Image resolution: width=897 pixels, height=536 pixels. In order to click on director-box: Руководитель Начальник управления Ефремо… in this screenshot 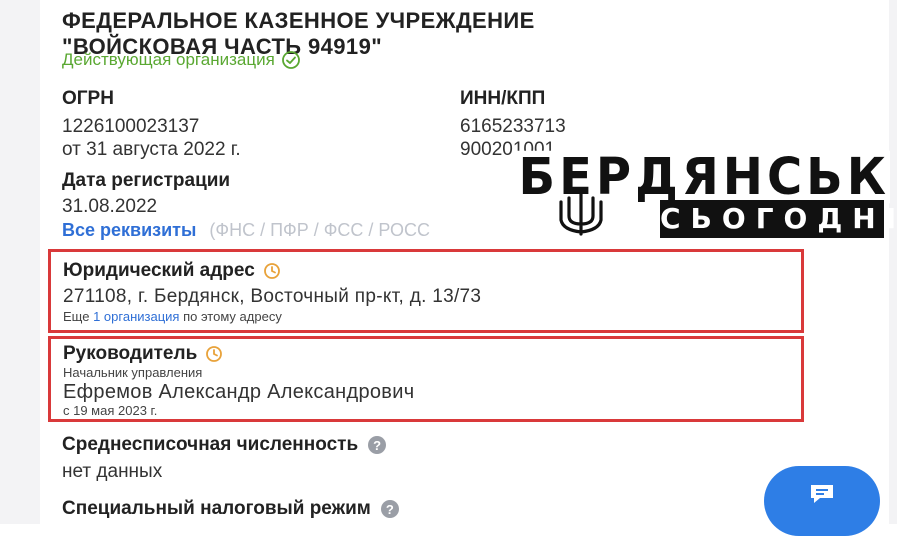, I will do `click(426, 379)`.